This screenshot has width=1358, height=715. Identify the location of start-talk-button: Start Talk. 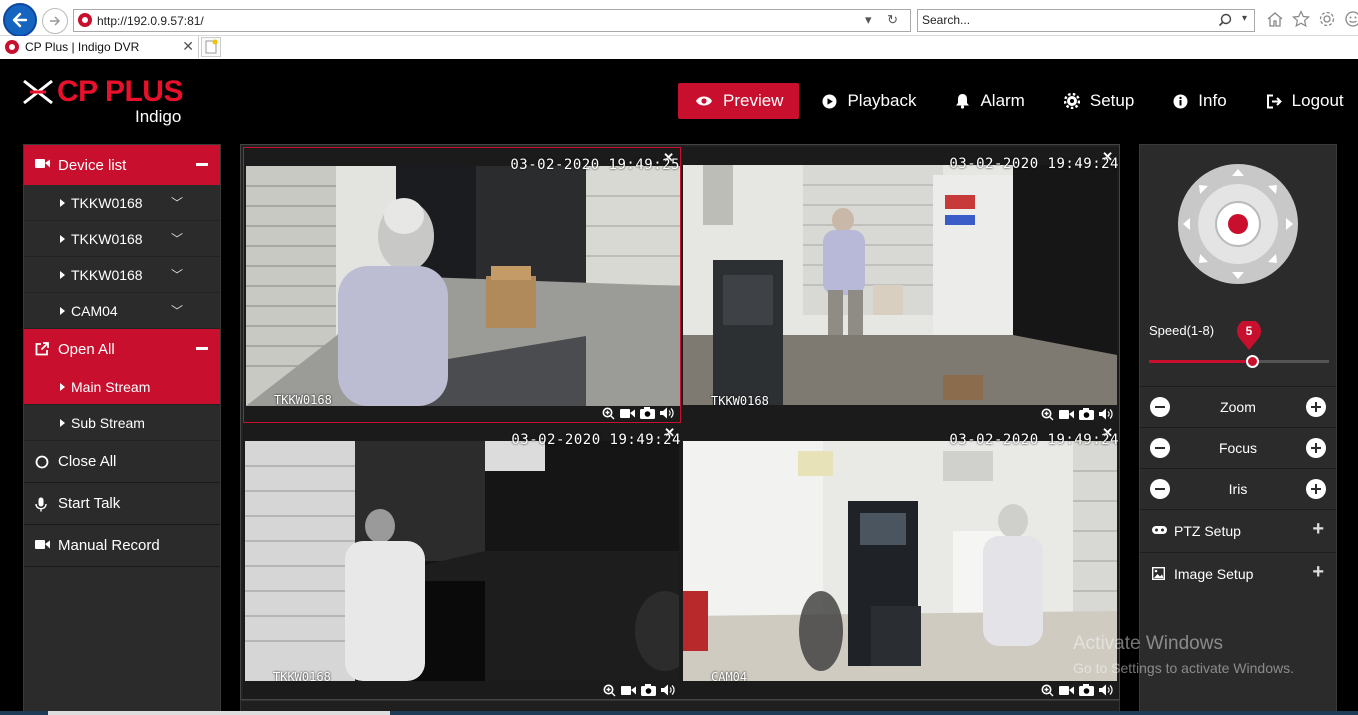
(122, 504).